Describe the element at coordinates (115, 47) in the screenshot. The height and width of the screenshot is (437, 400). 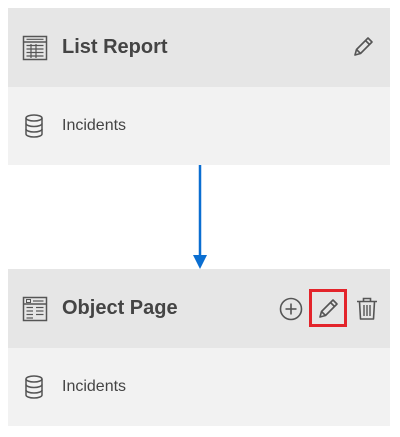
I see `page-title: List Report` at that location.